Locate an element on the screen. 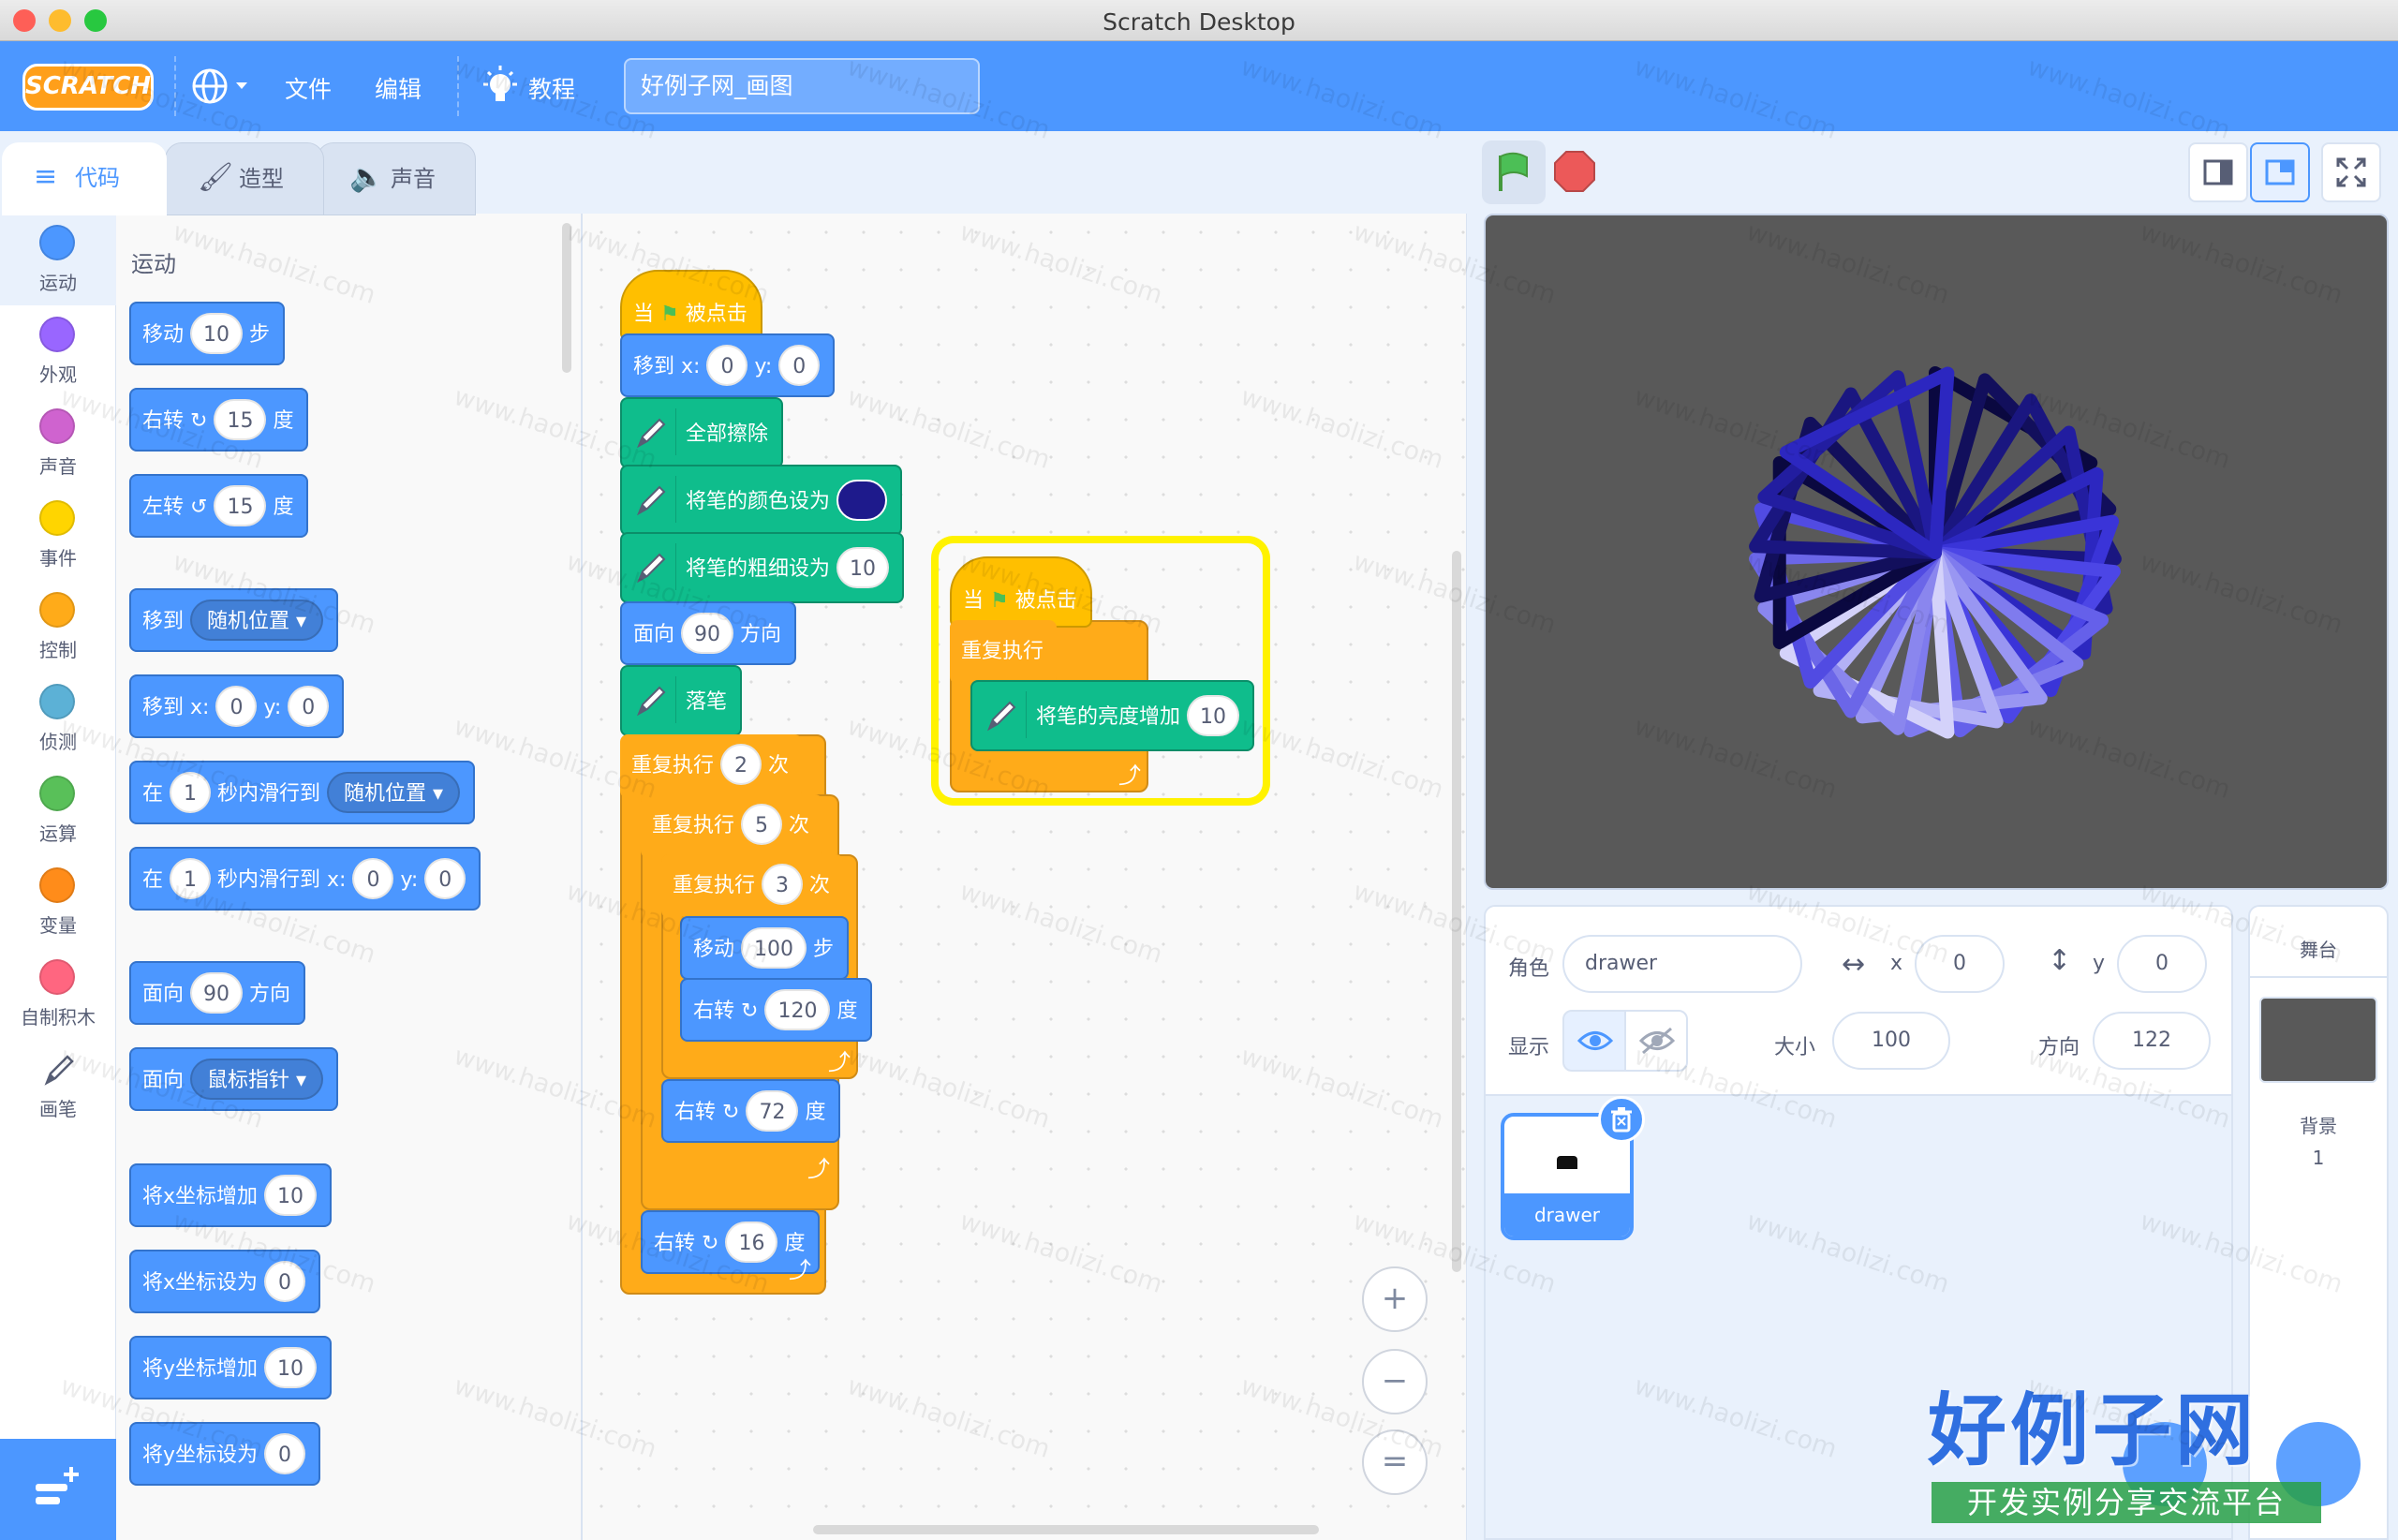 This screenshot has height=1540, width=2398. block-goto: 移到 随机位置 ▾ is located at coordinates (234, 620).